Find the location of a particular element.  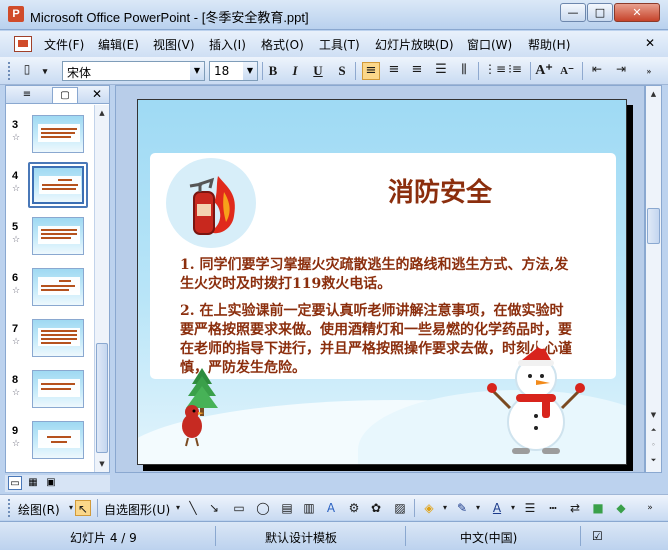

slides-tab-icon: ▢ is located at coordinates (65, 95).